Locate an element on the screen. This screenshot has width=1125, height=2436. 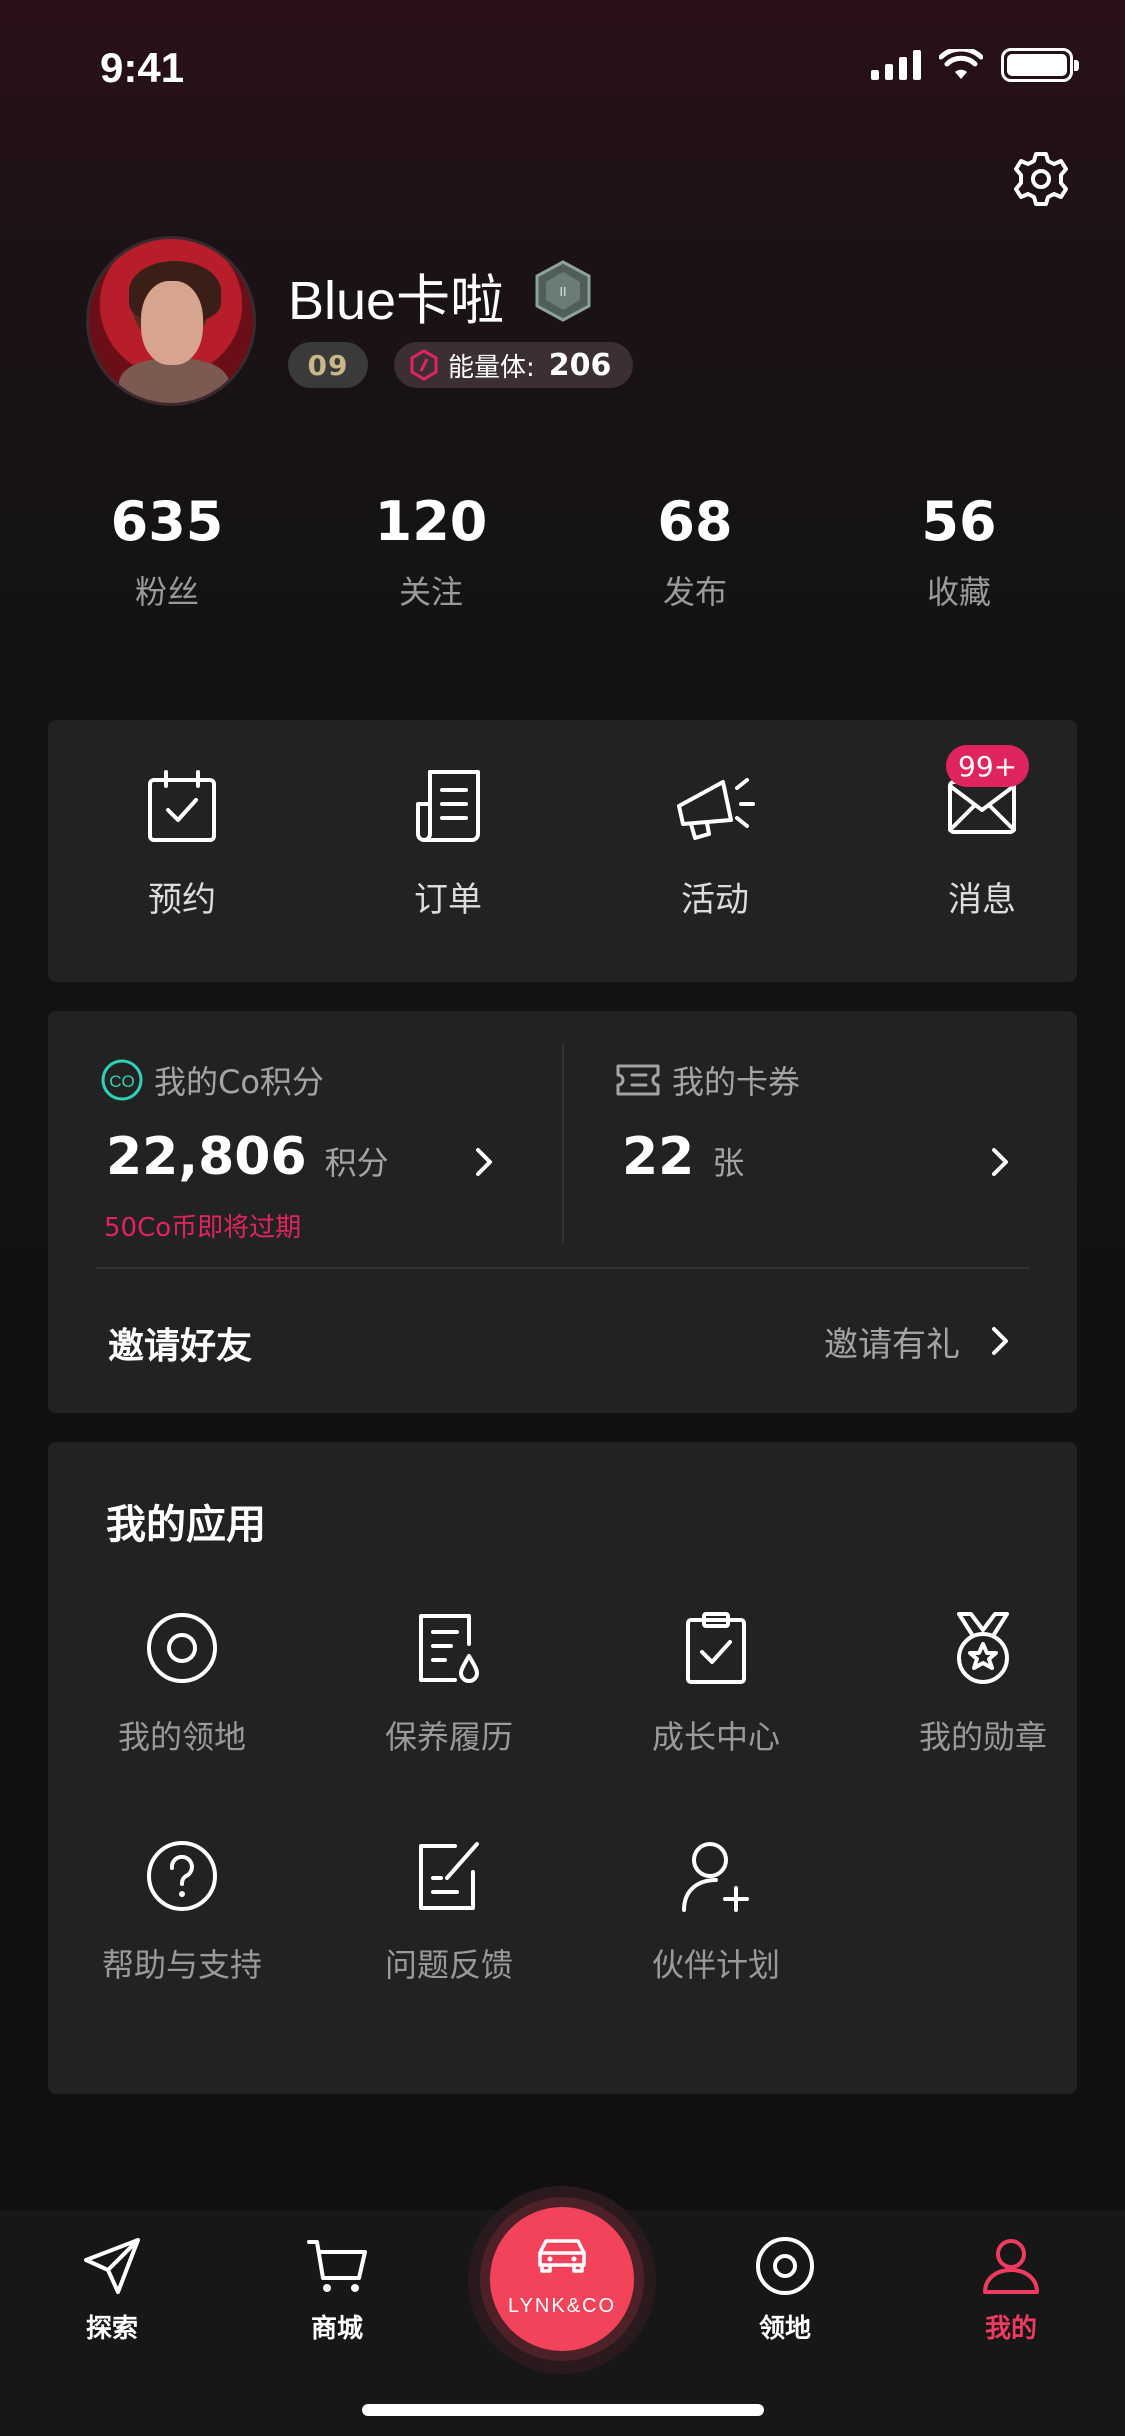
quick-messages: 消息 is located at coordinates (982, 844).